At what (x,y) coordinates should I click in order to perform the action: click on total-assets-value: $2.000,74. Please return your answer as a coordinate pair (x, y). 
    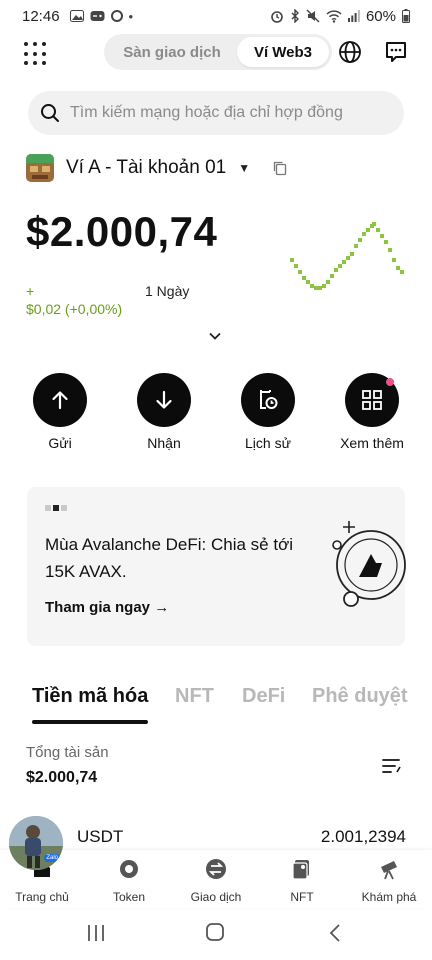
    Looking at the image, I should click on (62, 777).